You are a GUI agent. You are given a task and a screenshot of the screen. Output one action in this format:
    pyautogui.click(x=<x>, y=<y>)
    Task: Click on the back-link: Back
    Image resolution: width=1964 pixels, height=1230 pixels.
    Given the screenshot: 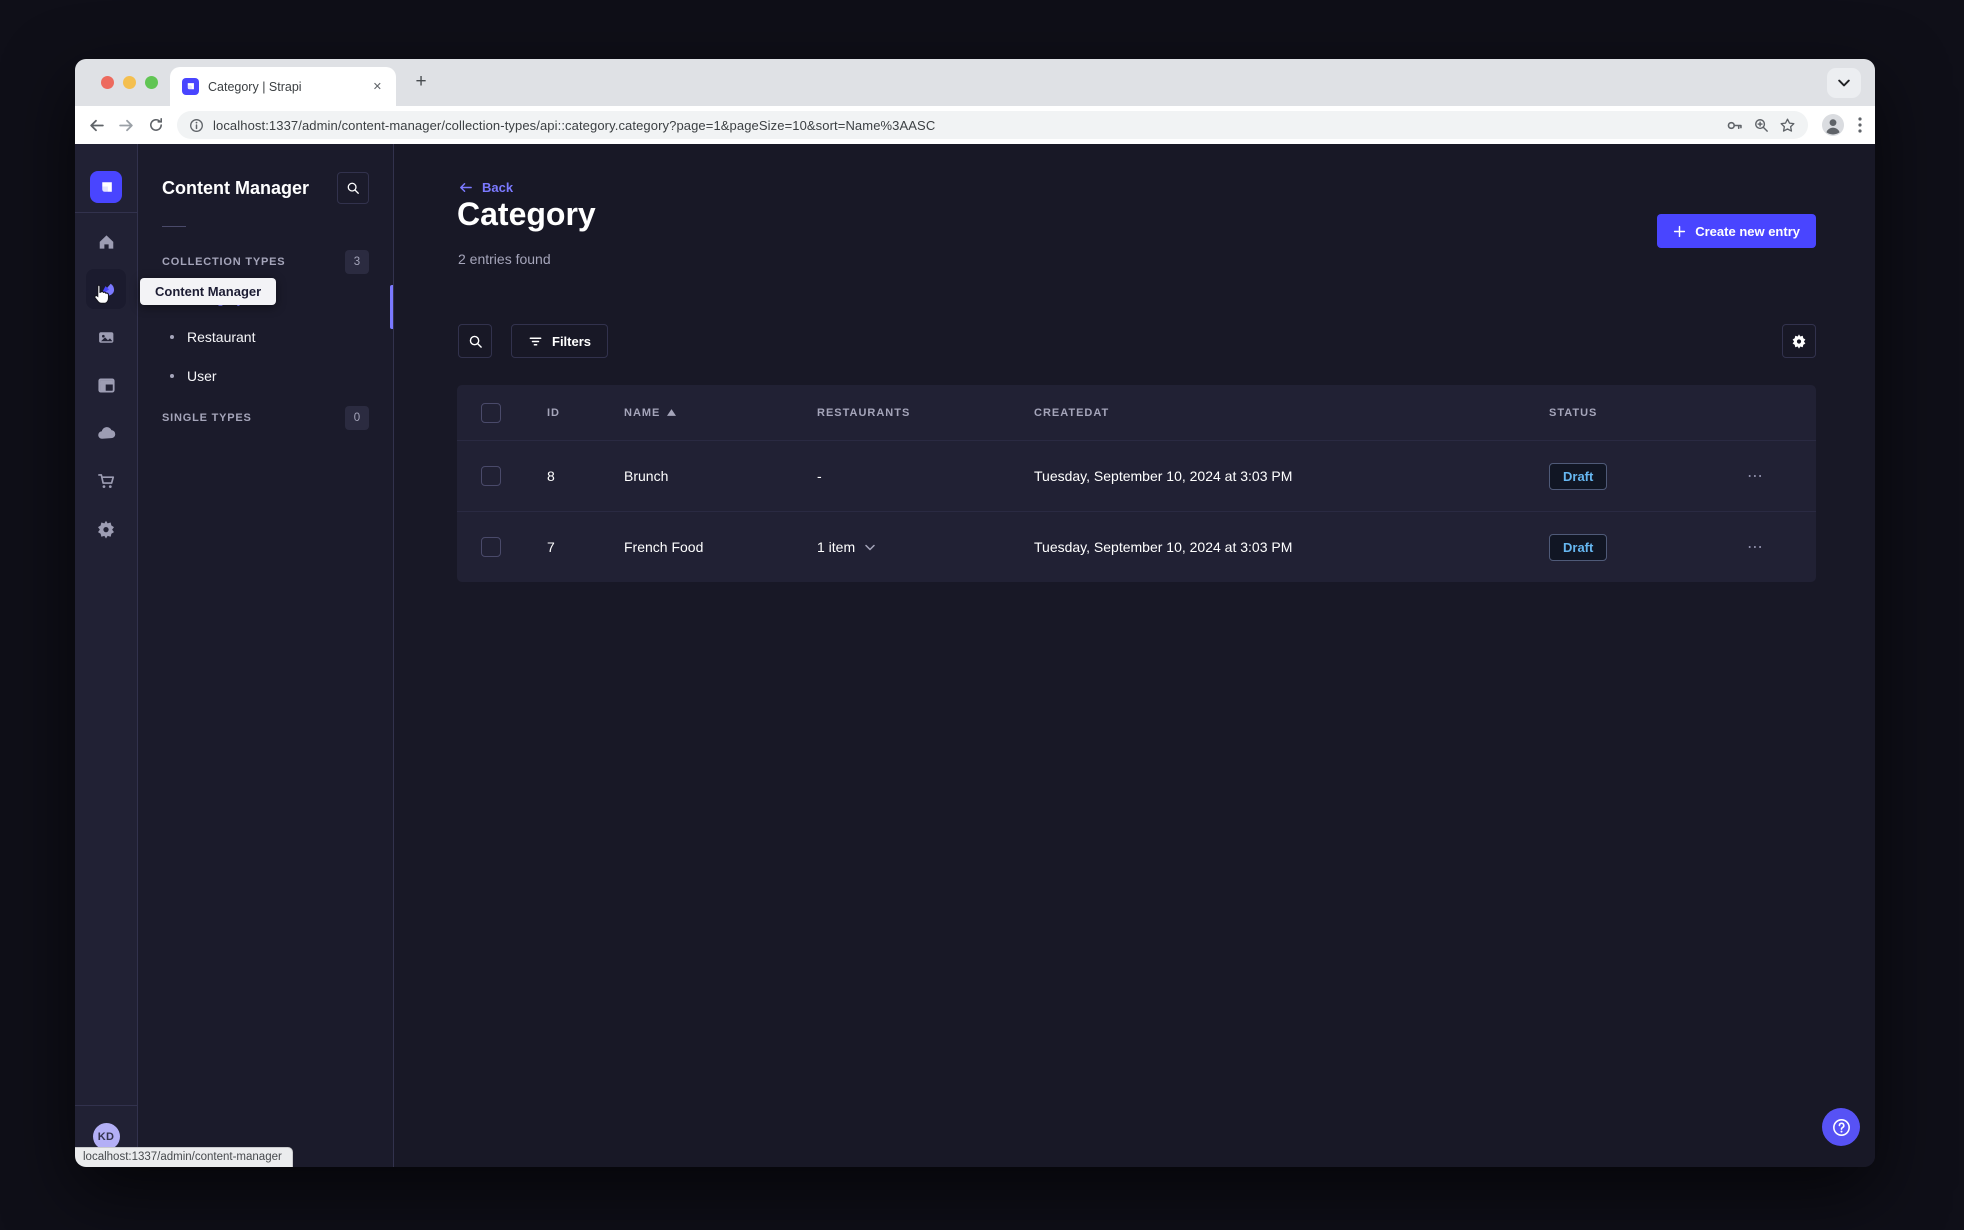 What is the action you would take?
    pyautogui.click(x=485, y=187)
    